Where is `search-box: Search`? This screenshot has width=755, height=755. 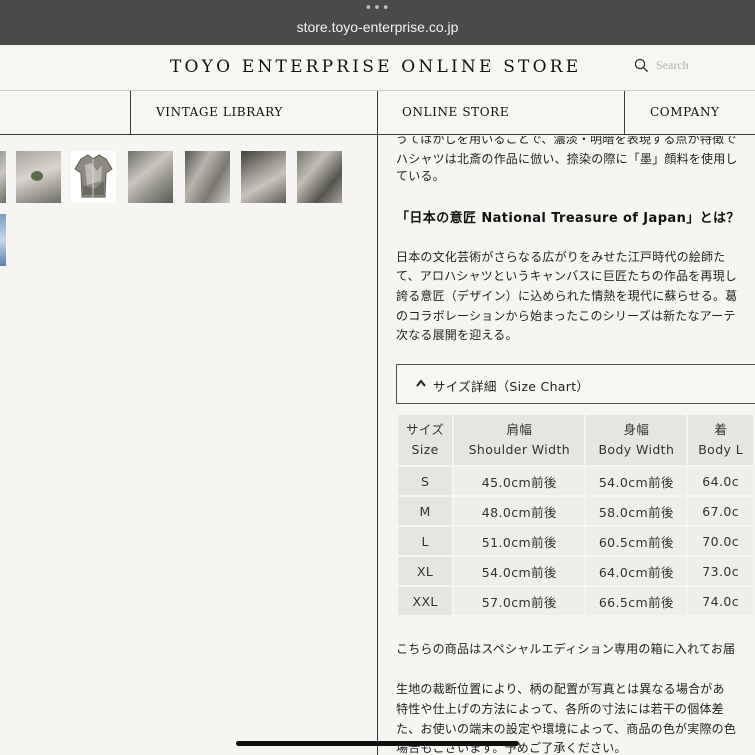 search-box: Search is located at coordinates (661, 65).